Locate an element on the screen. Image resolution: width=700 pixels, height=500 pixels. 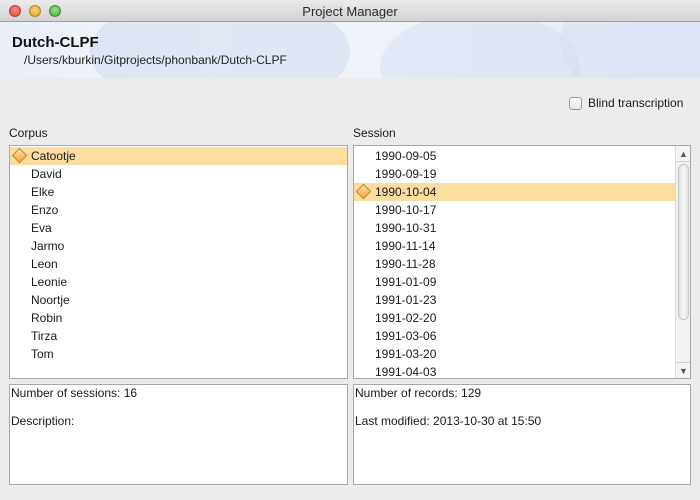
title-bar: Project Manager is located at coordinates (350, 11).